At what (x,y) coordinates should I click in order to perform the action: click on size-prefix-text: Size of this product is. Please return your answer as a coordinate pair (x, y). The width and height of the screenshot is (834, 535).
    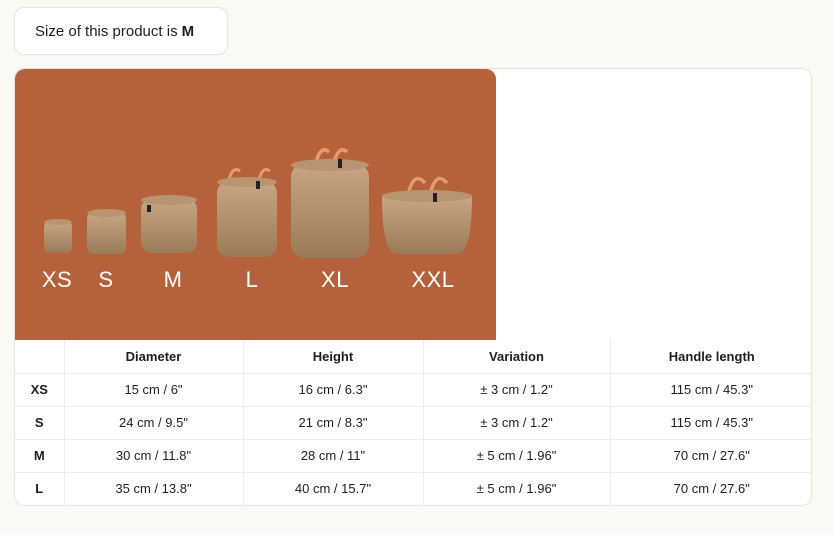
    Looking at the image, I should click on (106, 31).